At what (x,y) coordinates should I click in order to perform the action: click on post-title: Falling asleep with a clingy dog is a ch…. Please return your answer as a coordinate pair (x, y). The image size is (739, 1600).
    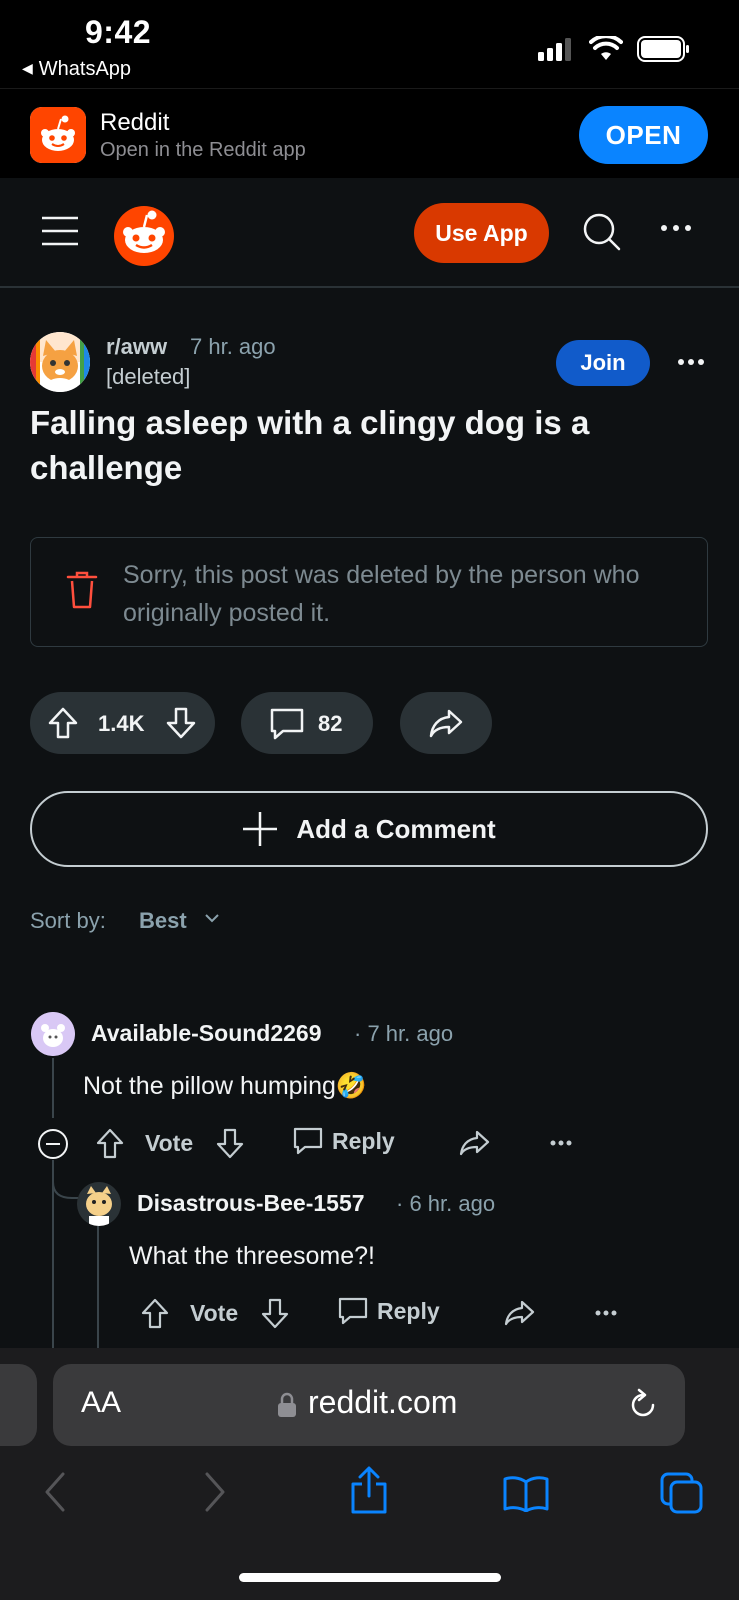
    Looking at the image, I should click on (310, 445).